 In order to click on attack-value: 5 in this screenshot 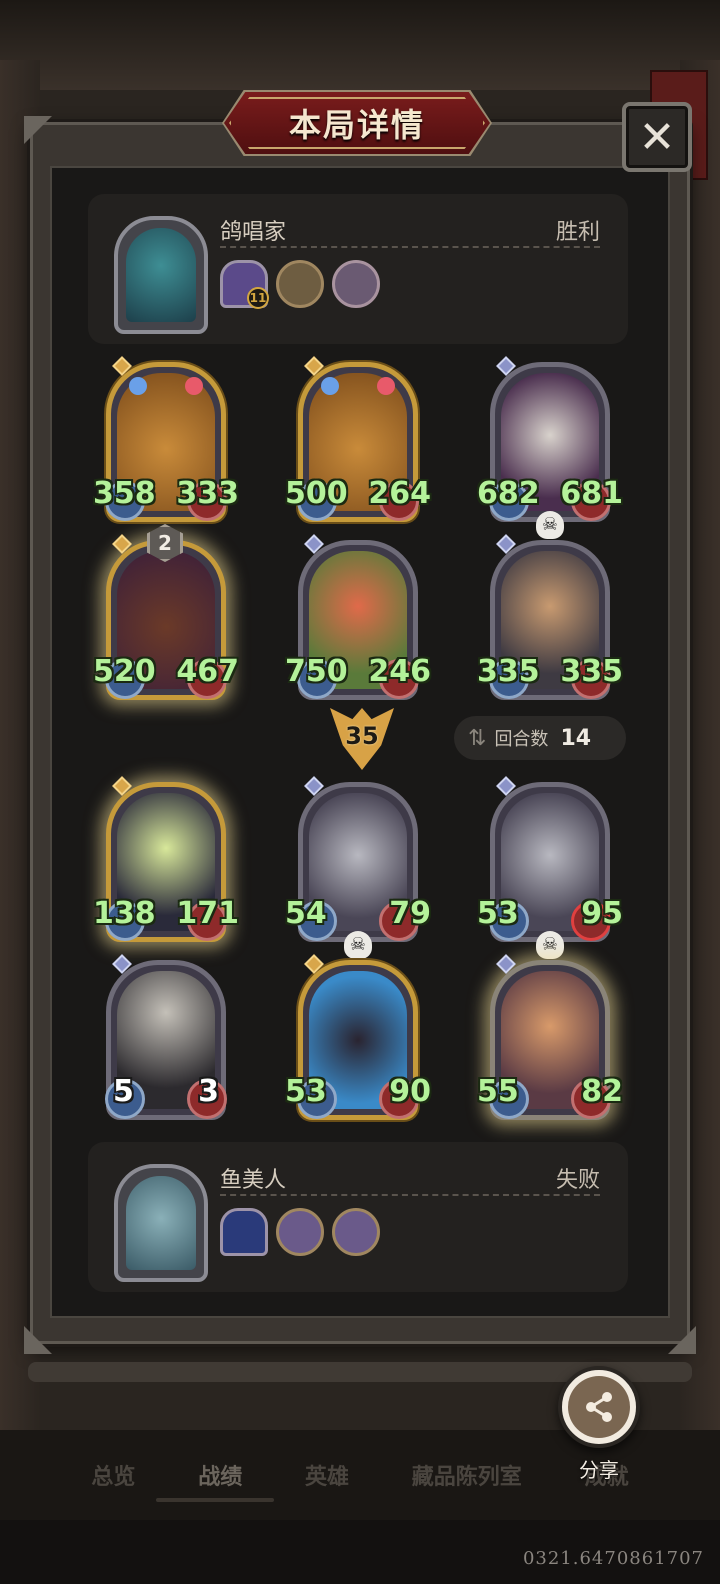, I will do `click(123, 1091)`.